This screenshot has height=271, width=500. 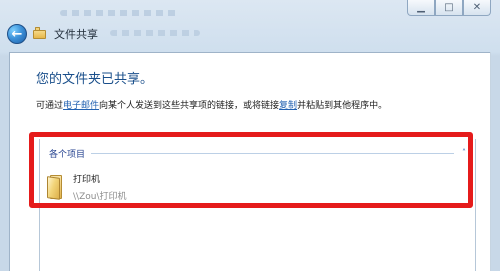 I want to click on arrow-left-icon: ←, so click(x=17, y=34).